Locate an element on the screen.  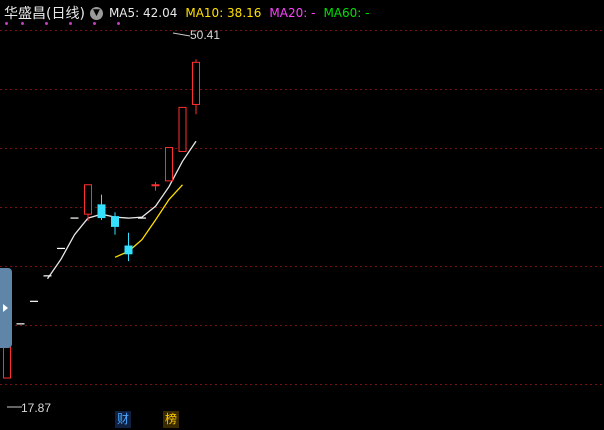
chevron-down-icon: ▼ is located at coordinates (96, 13).